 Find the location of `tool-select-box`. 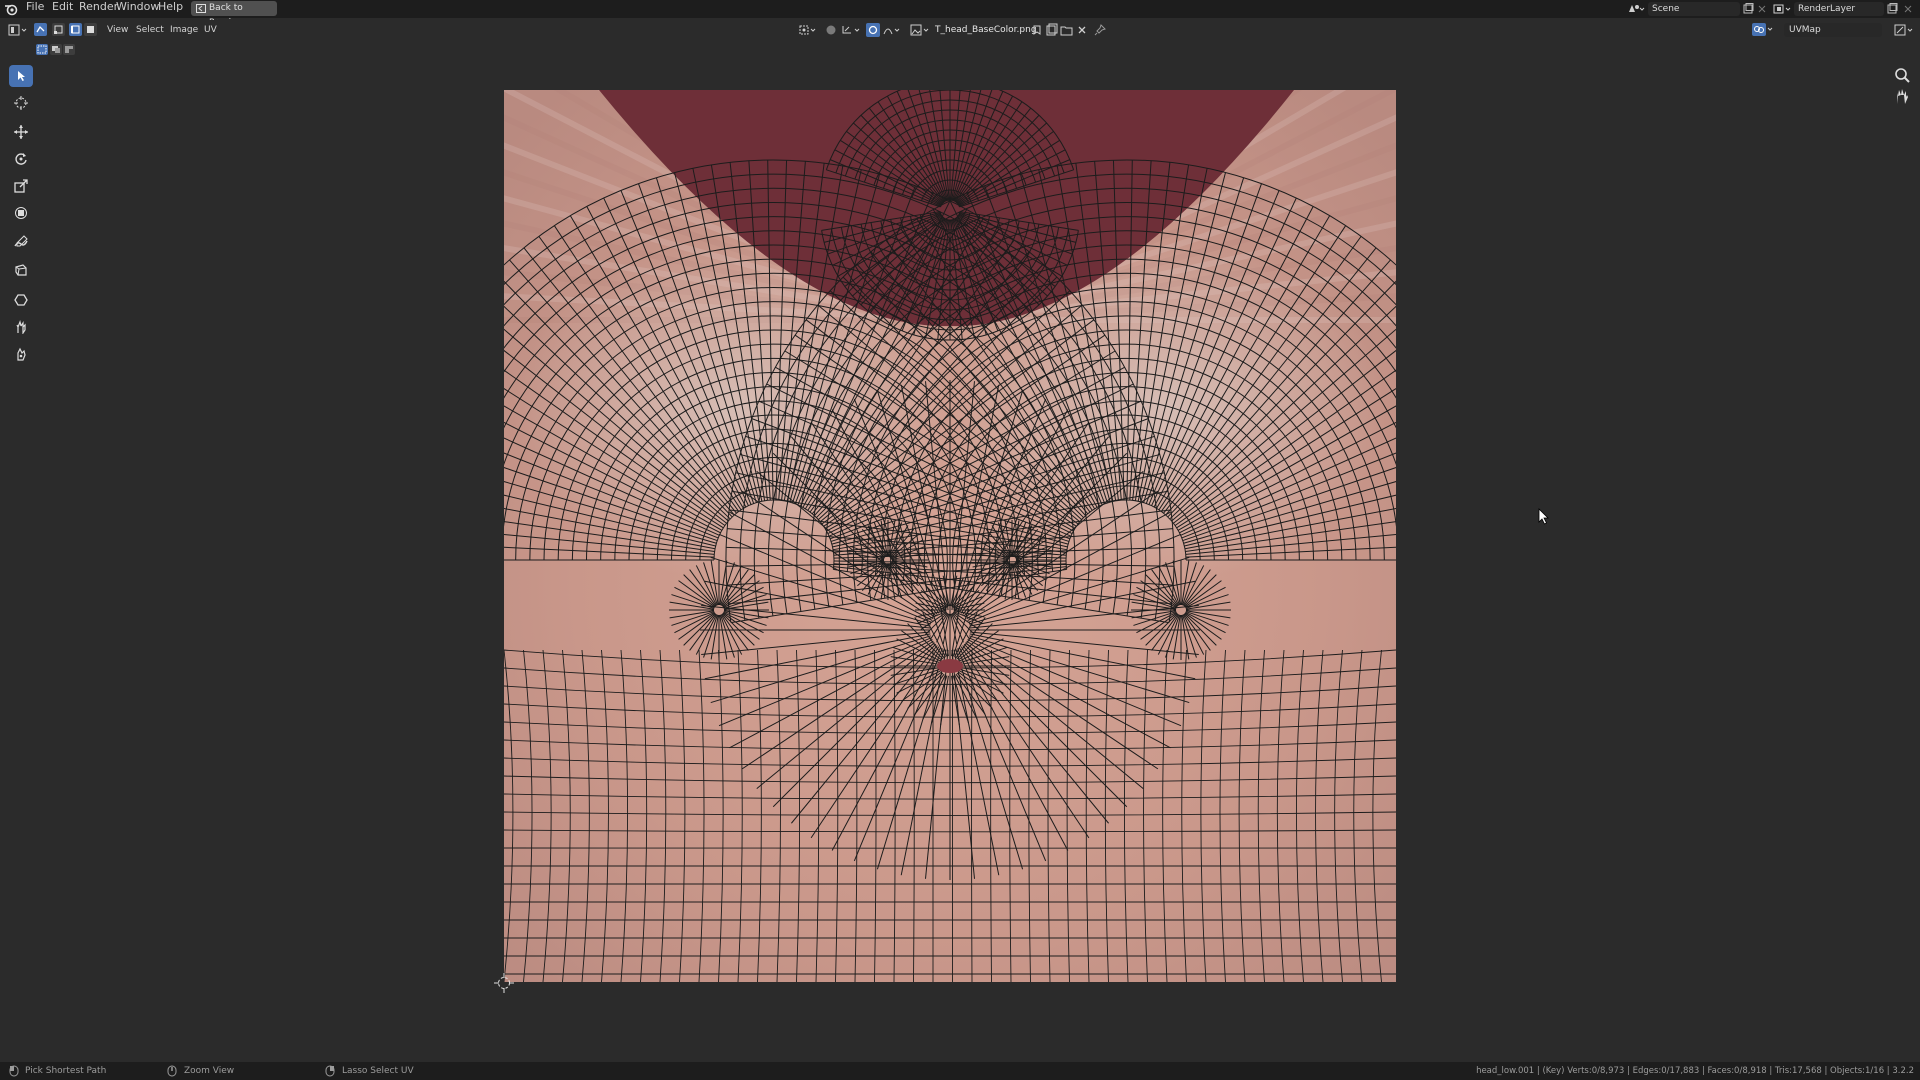

tool-select-box is located at coordinates (21, 76).